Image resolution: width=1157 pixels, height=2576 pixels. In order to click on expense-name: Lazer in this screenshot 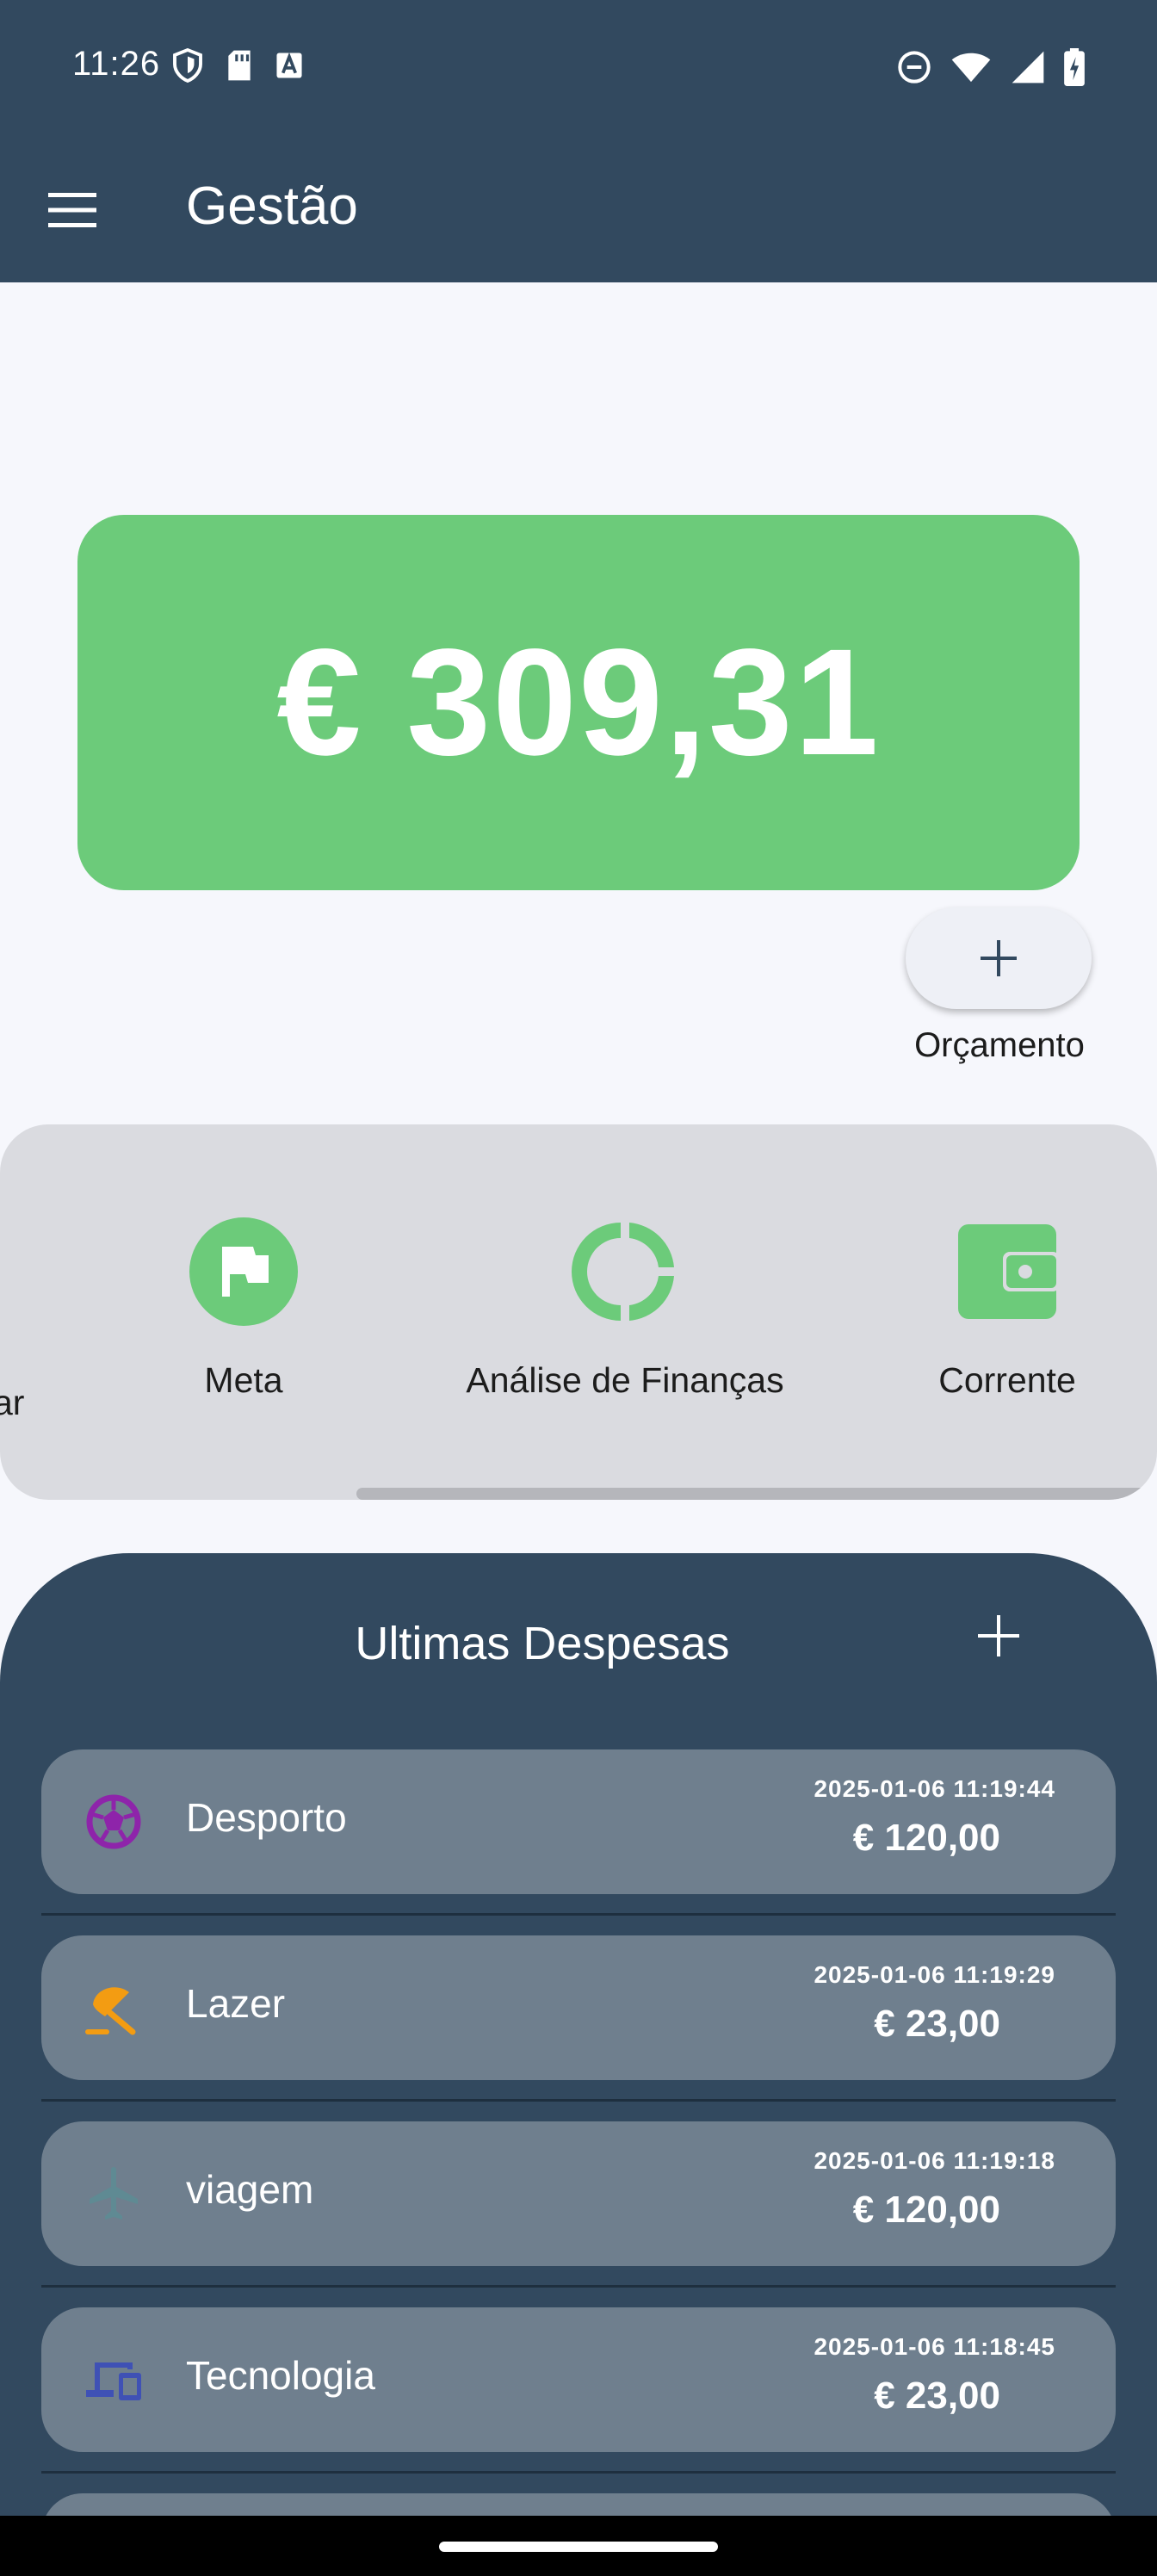, I will do `click(236, 2003)`.